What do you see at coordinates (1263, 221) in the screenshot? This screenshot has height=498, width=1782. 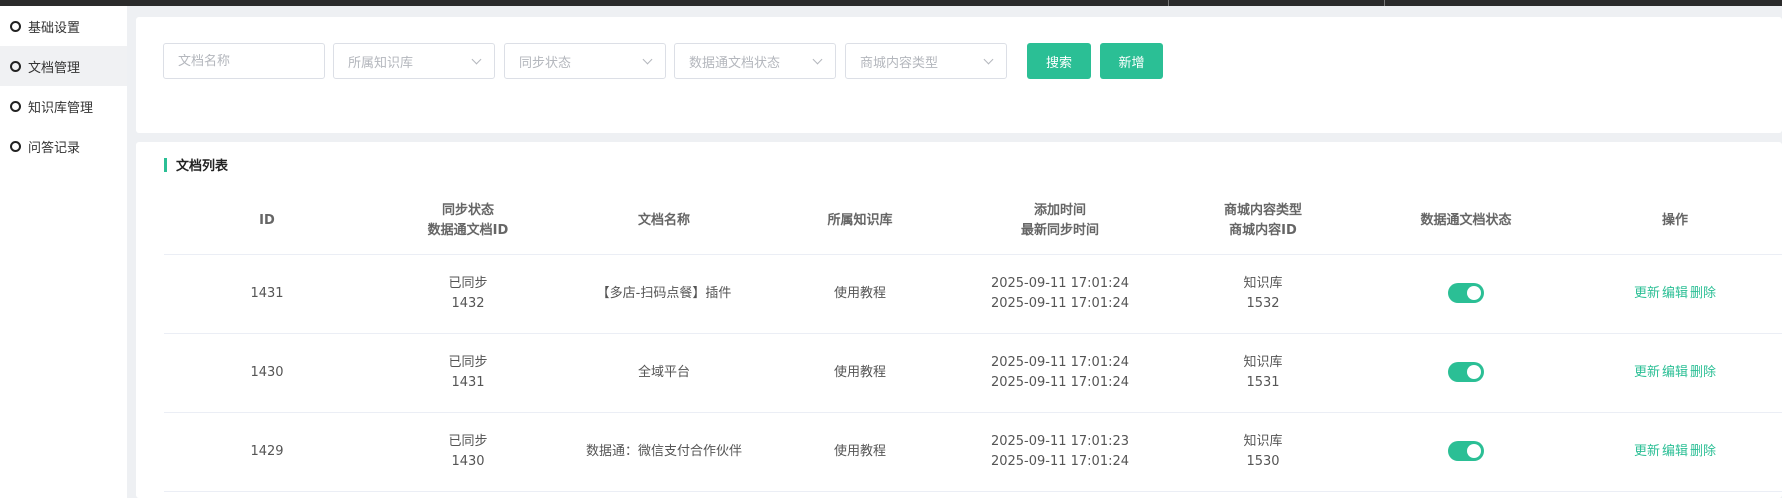 I see `column-header-mall-type: 商城内容类型 商城内容ID` at bounding box center [1263, 221].